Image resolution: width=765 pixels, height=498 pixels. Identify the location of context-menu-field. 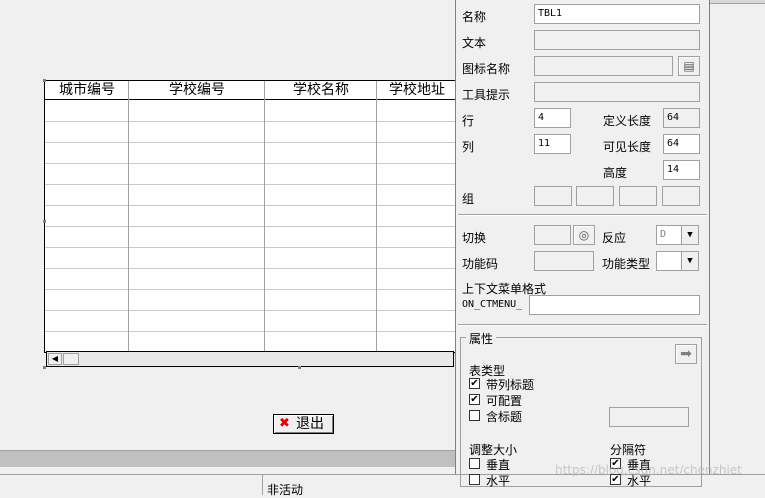
(614, 305).